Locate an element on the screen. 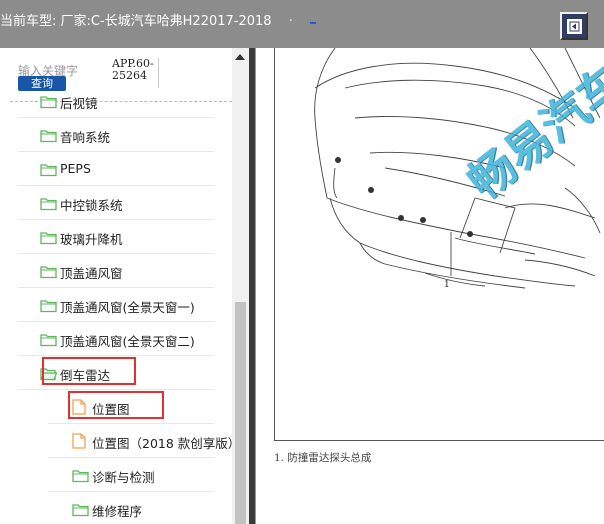  tree-item-label: 维修程序 is located at coordinates (117, 511).